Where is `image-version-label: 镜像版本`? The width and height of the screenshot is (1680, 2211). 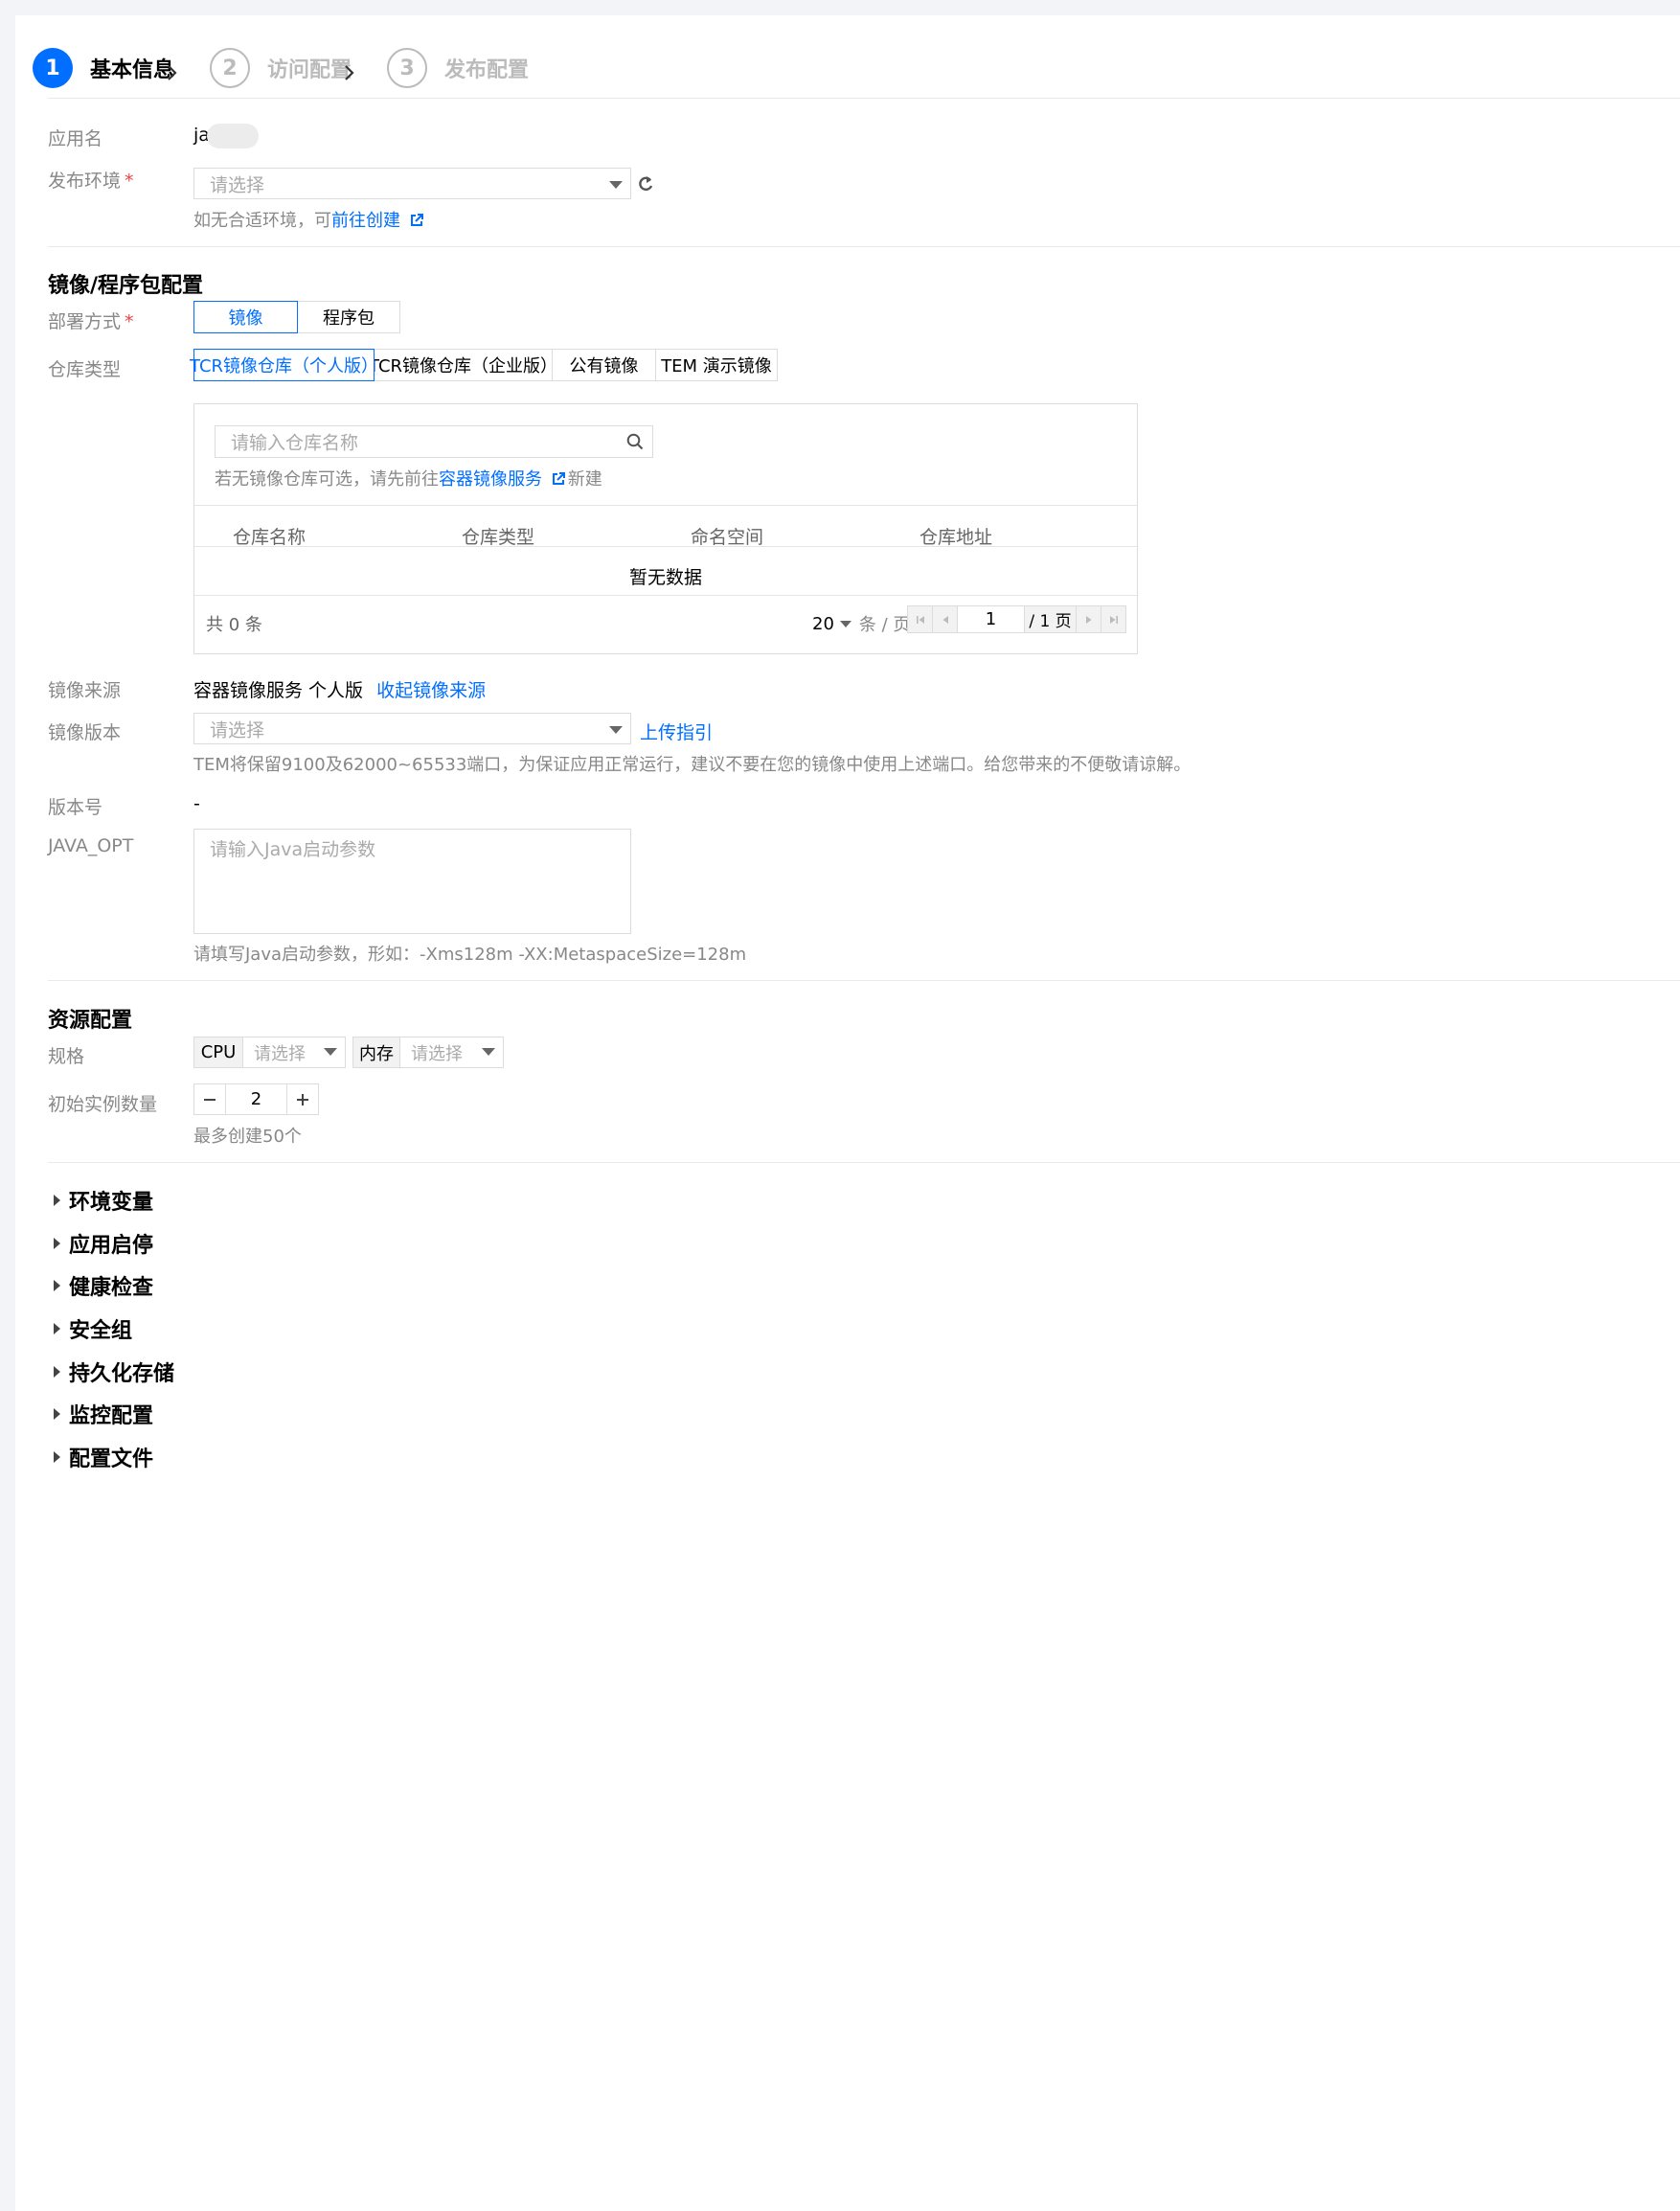
image-version-label: 镜像版本 is located at coordinates (85, 732).